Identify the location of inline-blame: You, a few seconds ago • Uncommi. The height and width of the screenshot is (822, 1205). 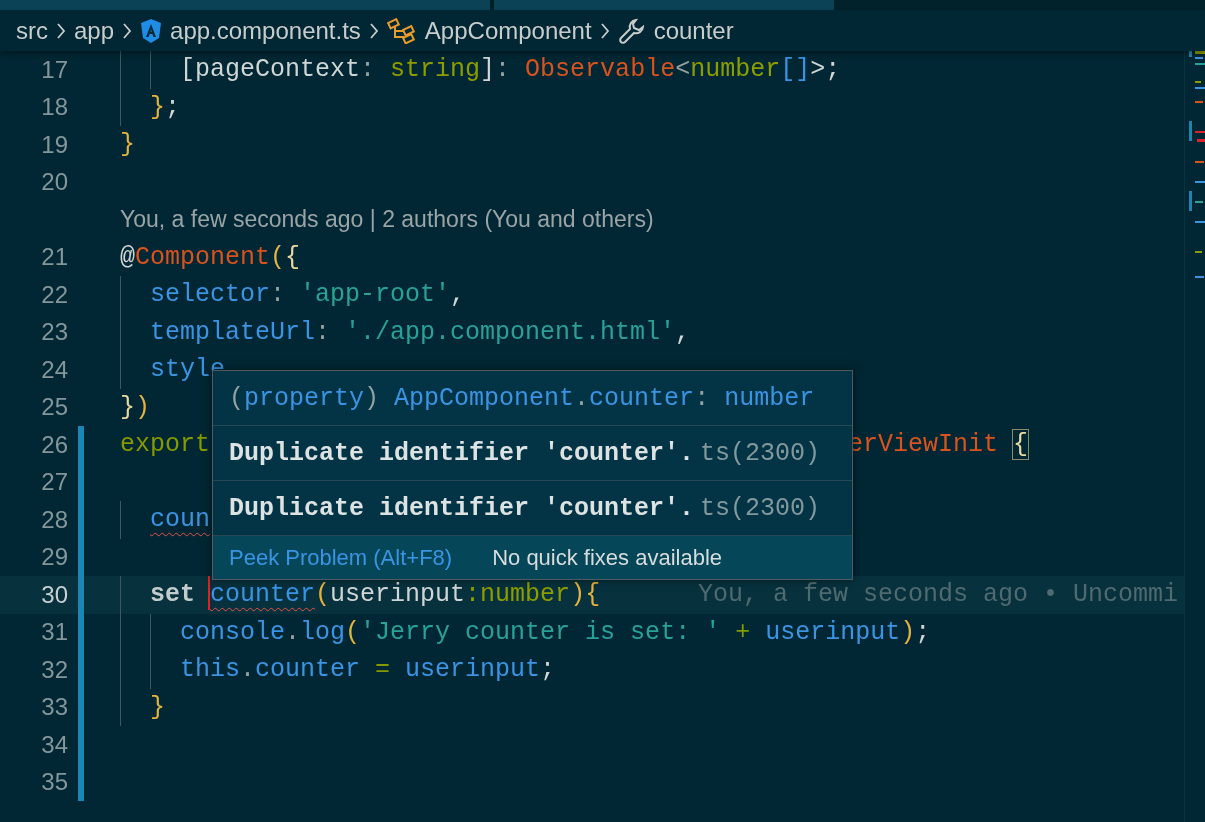
(938, 595).